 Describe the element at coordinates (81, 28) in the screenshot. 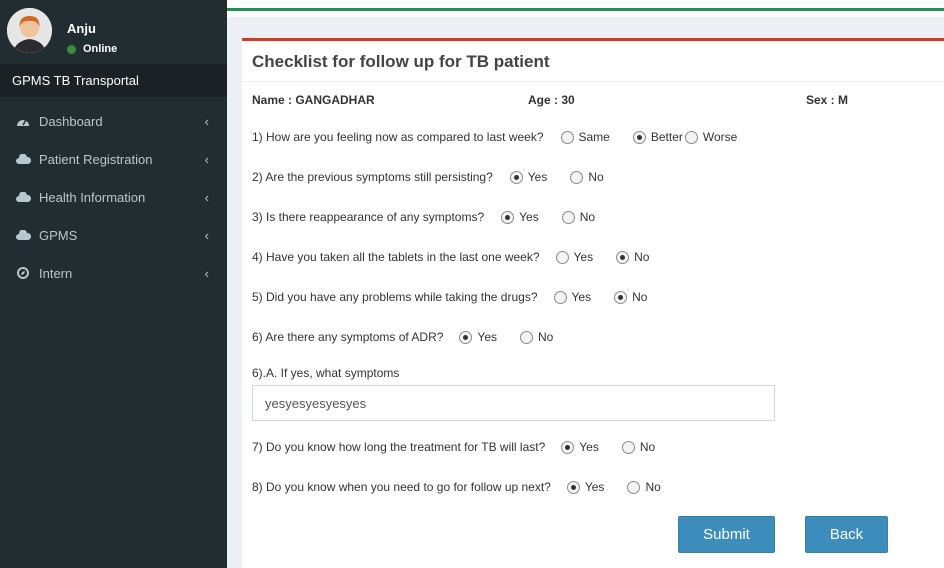

I see `user-name: Anju` at that location.